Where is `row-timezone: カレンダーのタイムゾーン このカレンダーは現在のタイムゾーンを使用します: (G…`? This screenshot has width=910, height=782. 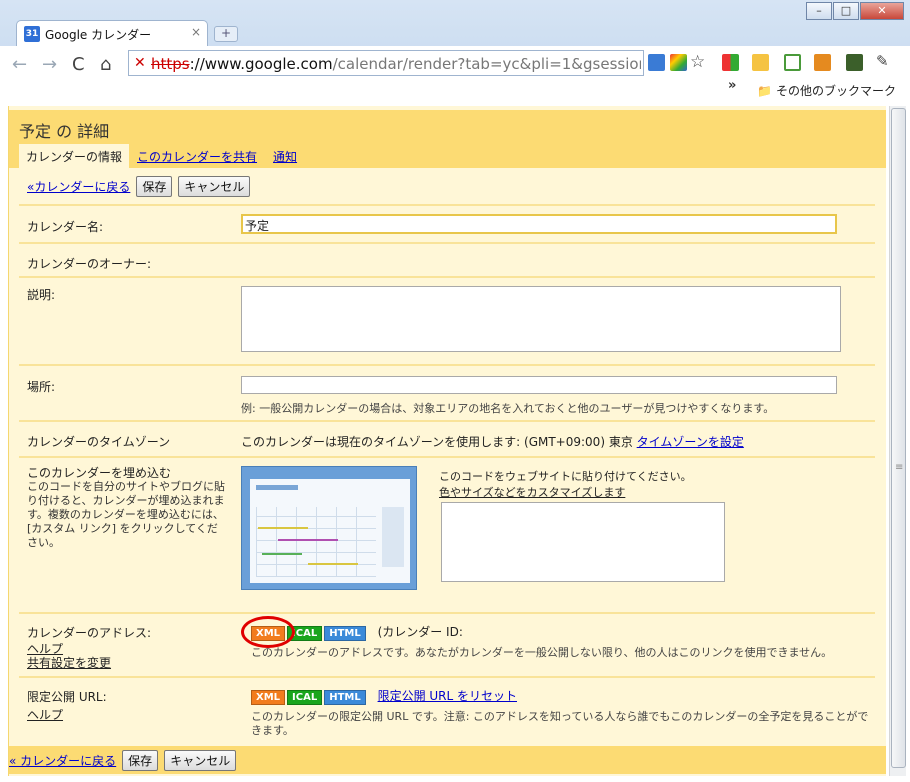
row-timezone: カレンダーのタイムゾーン このカレンダーは現在のタイムゾーンを使用します: (G… is located at coordinates (447, 438).